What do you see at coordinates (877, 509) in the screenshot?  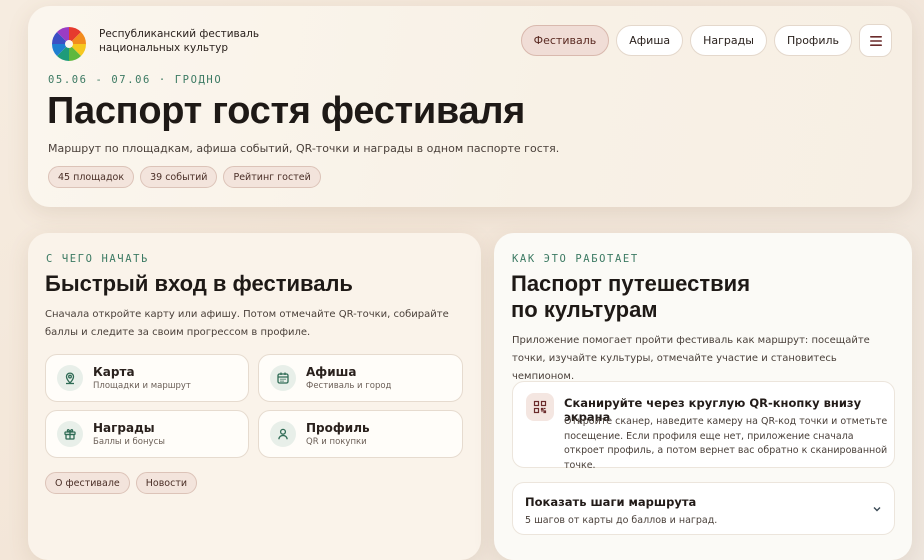 I see `chevron-down-icon` at bounding box center [877, 509].